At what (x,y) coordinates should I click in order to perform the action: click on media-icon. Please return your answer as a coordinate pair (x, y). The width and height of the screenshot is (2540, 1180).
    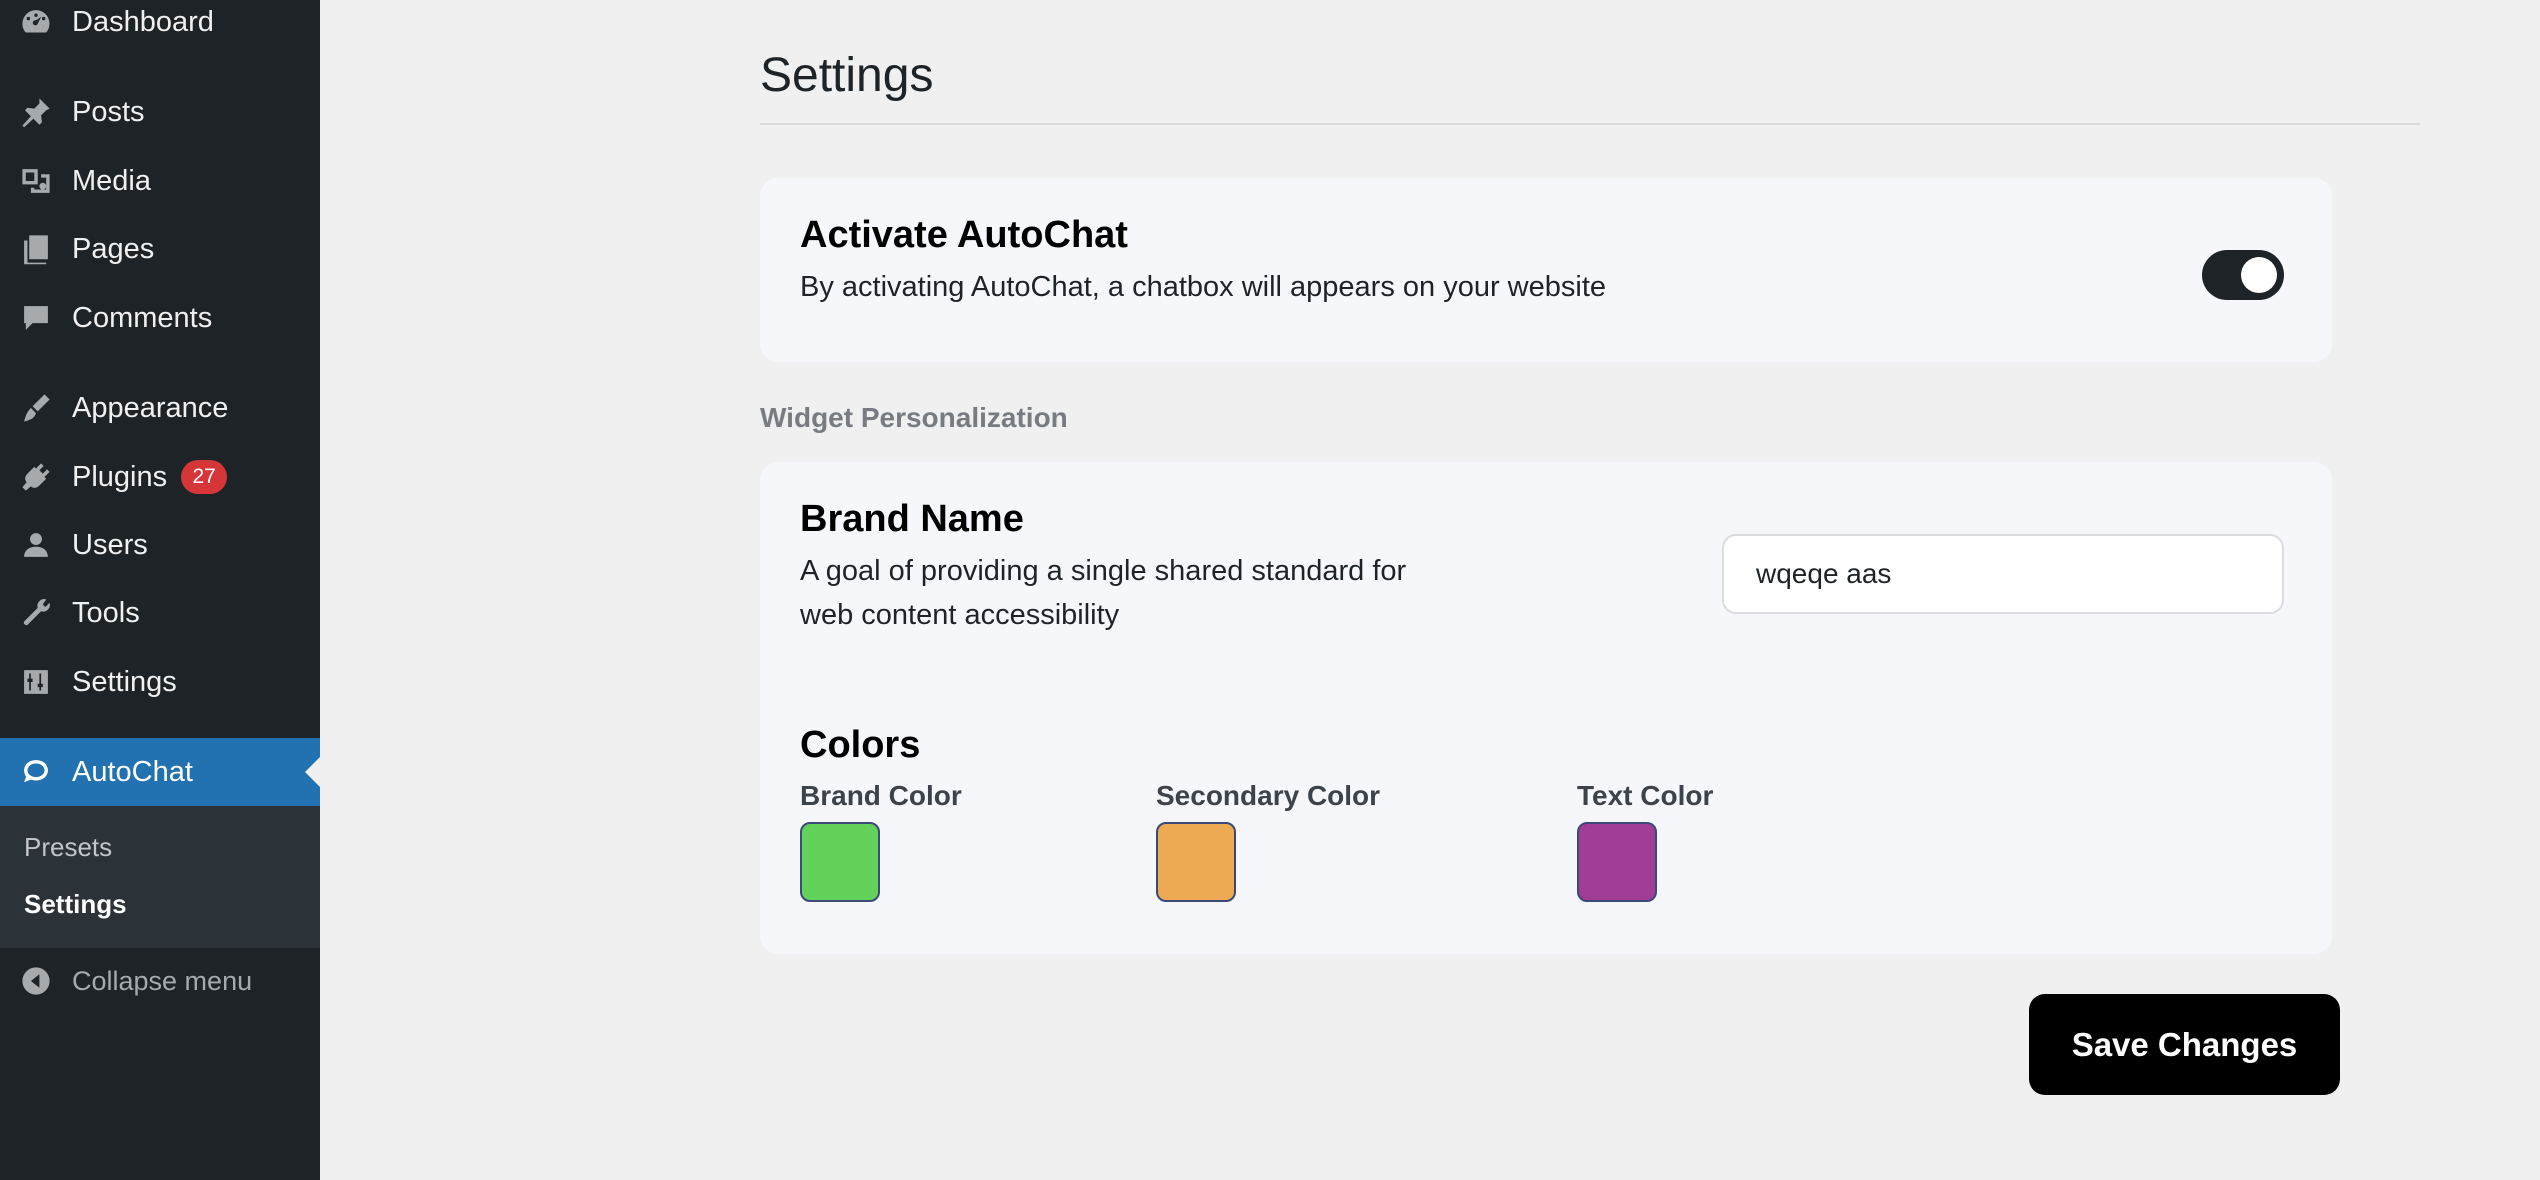
    Looking at the image, I should click on (36, 181).